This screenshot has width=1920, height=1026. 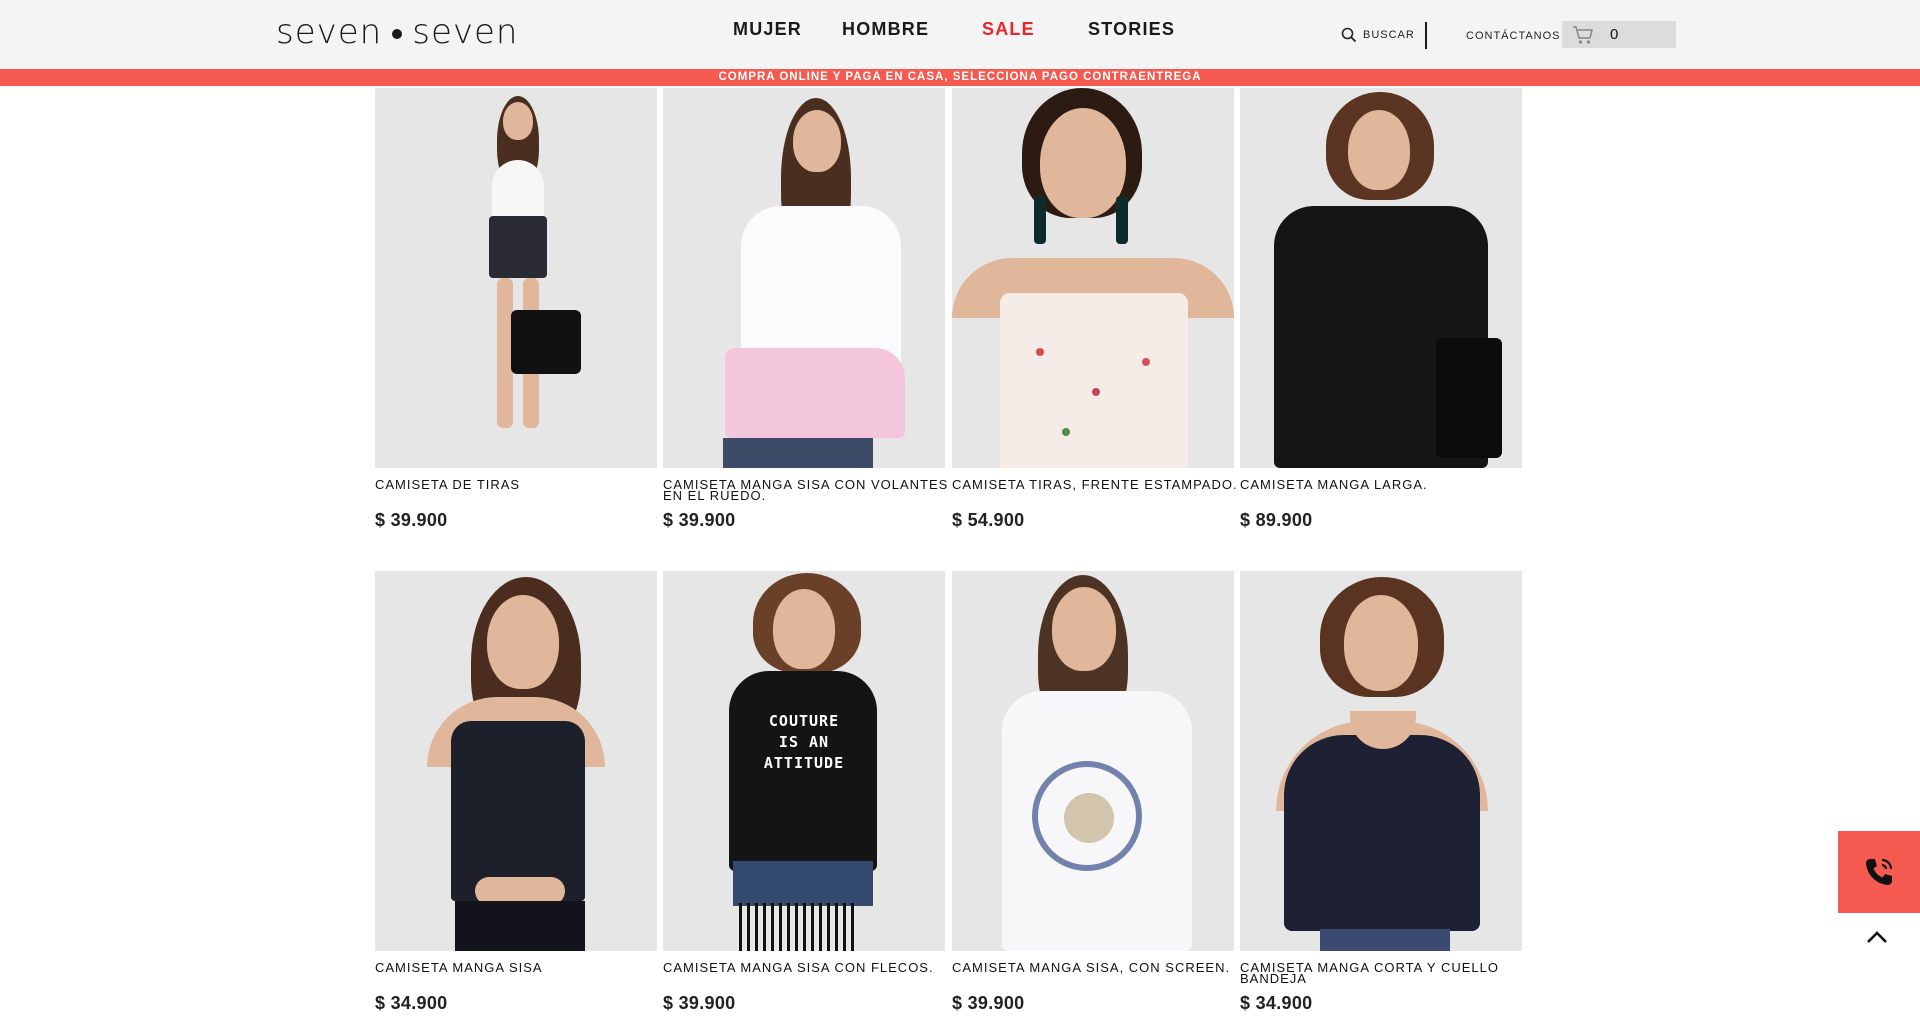 I want to click on shirt-print-line-1: COUTURE, so click(x=804, y=721).